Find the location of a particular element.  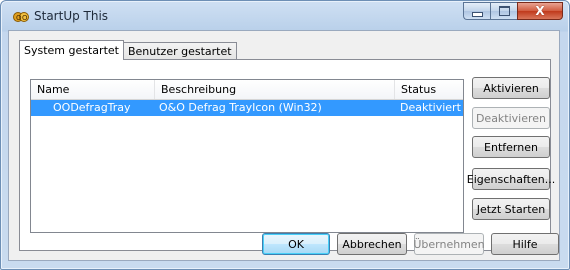

close-icon: X is located at coordinates (540, 11).